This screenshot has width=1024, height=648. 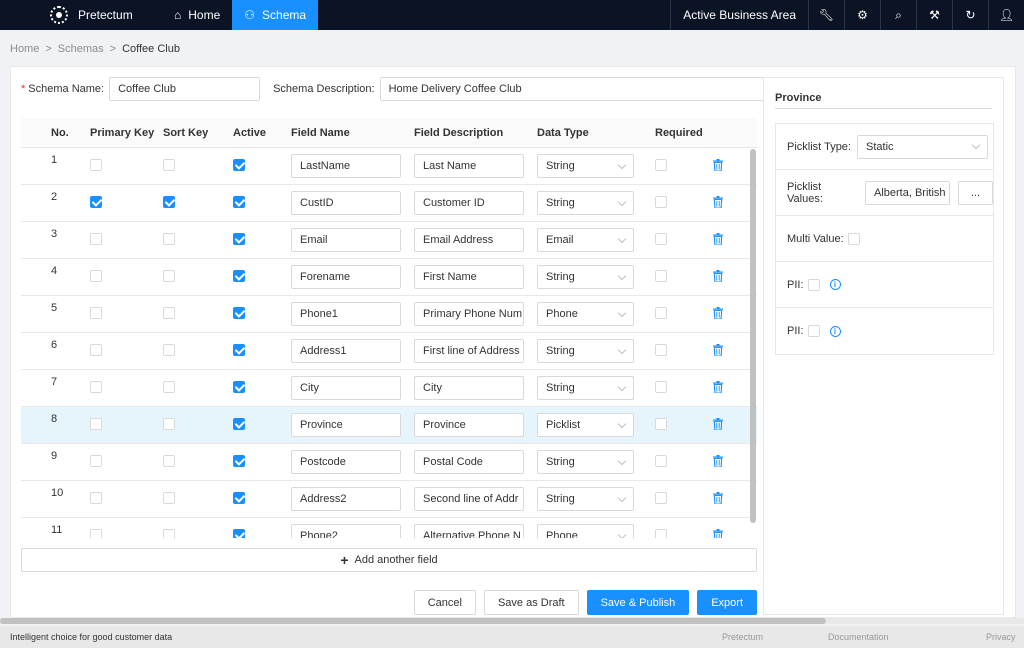 I want to click on data-type-select: Email, so click(x=585, y=240).